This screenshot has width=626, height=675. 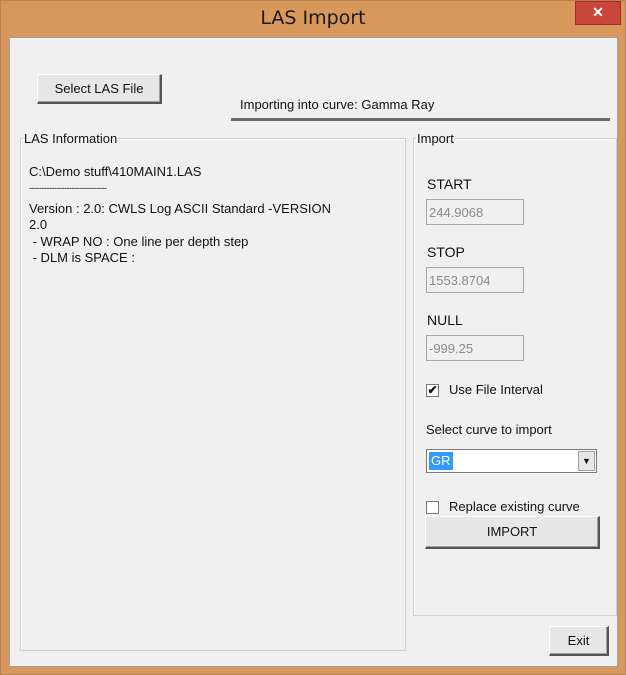 I want to click on curve-select-value: GR, so click(x=441, y=461).